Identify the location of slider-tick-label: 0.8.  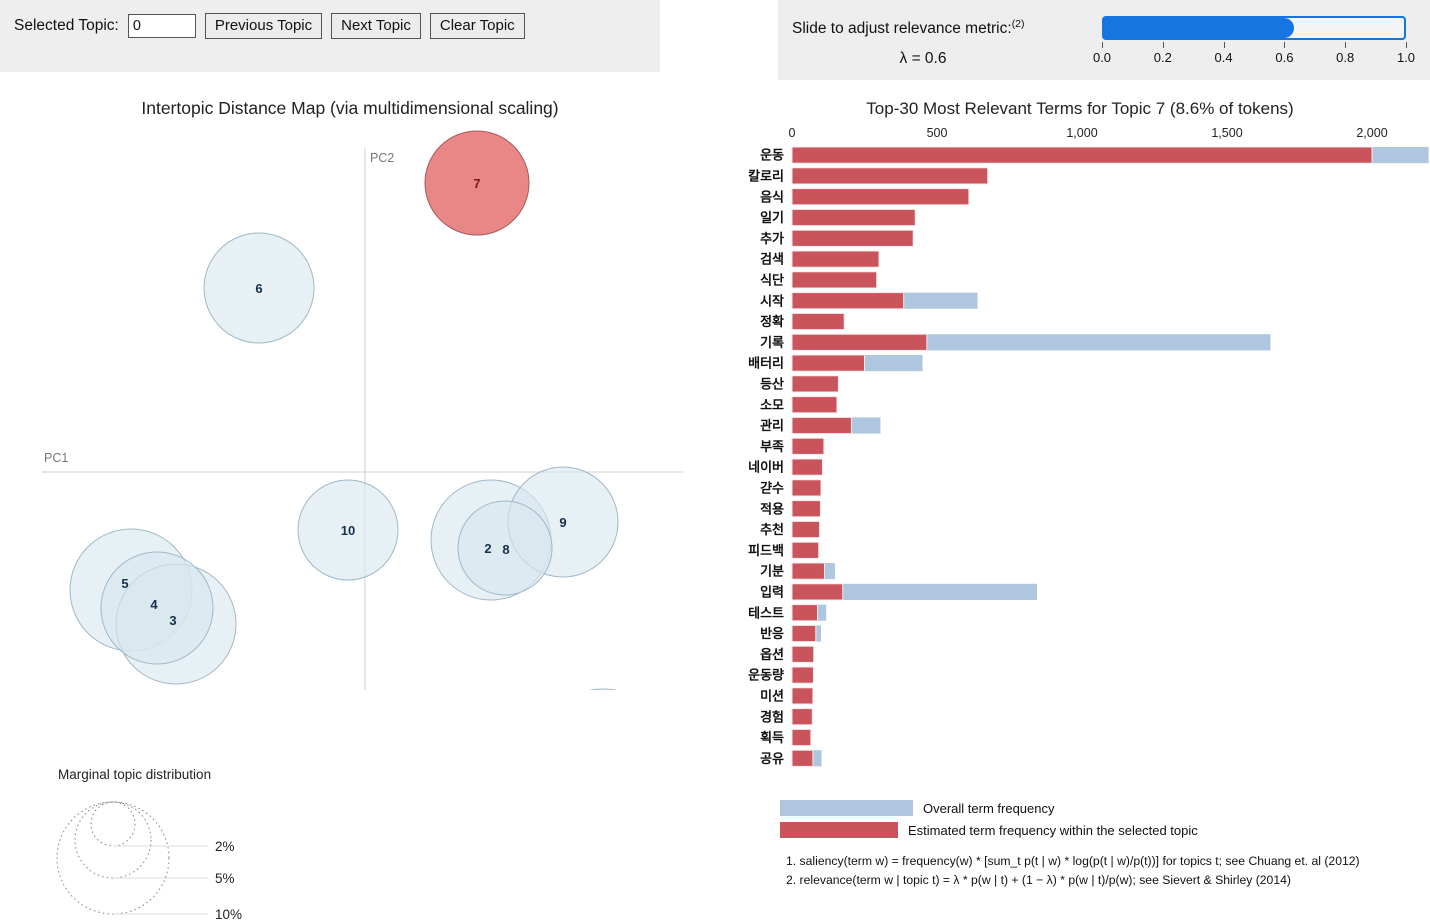
(1345, 57).